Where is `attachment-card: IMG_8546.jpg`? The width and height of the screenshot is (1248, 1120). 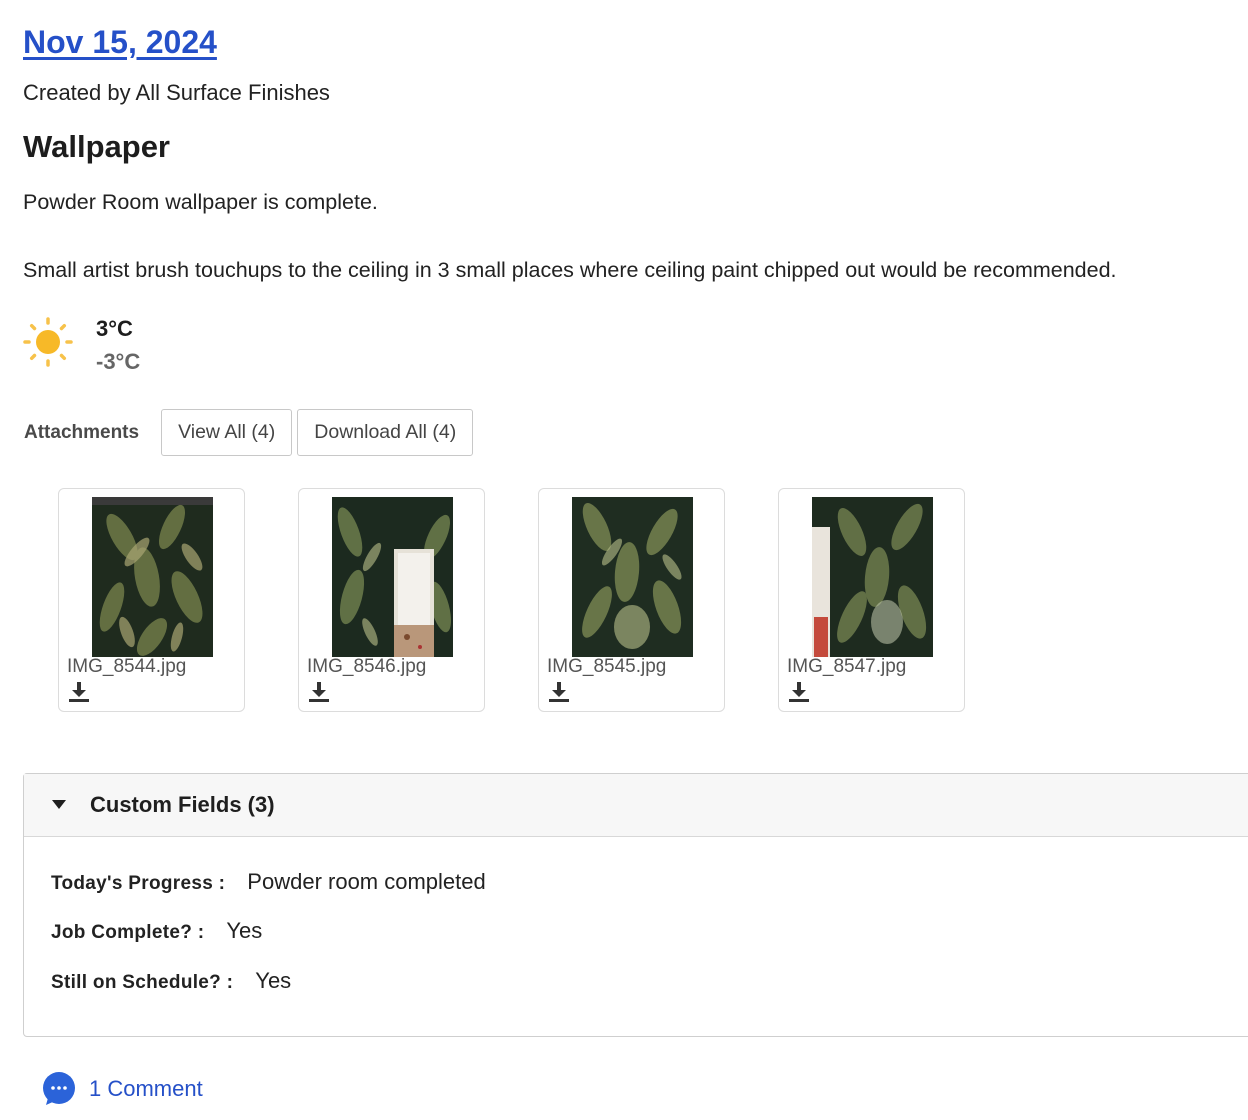
attachment-card: IMG_8546.jpg is located at coordinates (391, 600).